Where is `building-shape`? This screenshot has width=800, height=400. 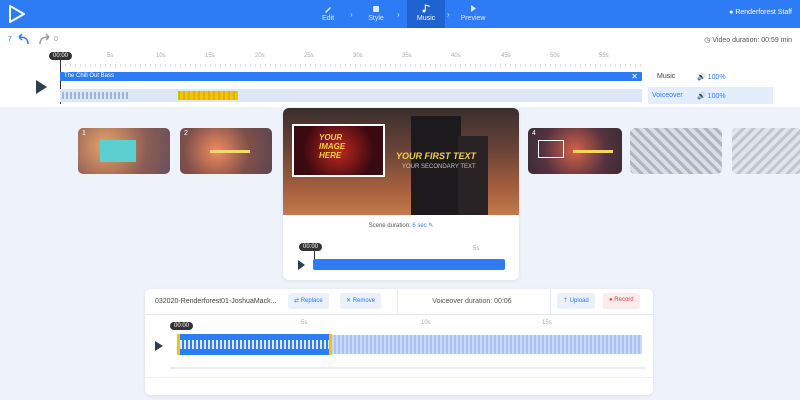 building-shape is located at coordinates (473, 175).